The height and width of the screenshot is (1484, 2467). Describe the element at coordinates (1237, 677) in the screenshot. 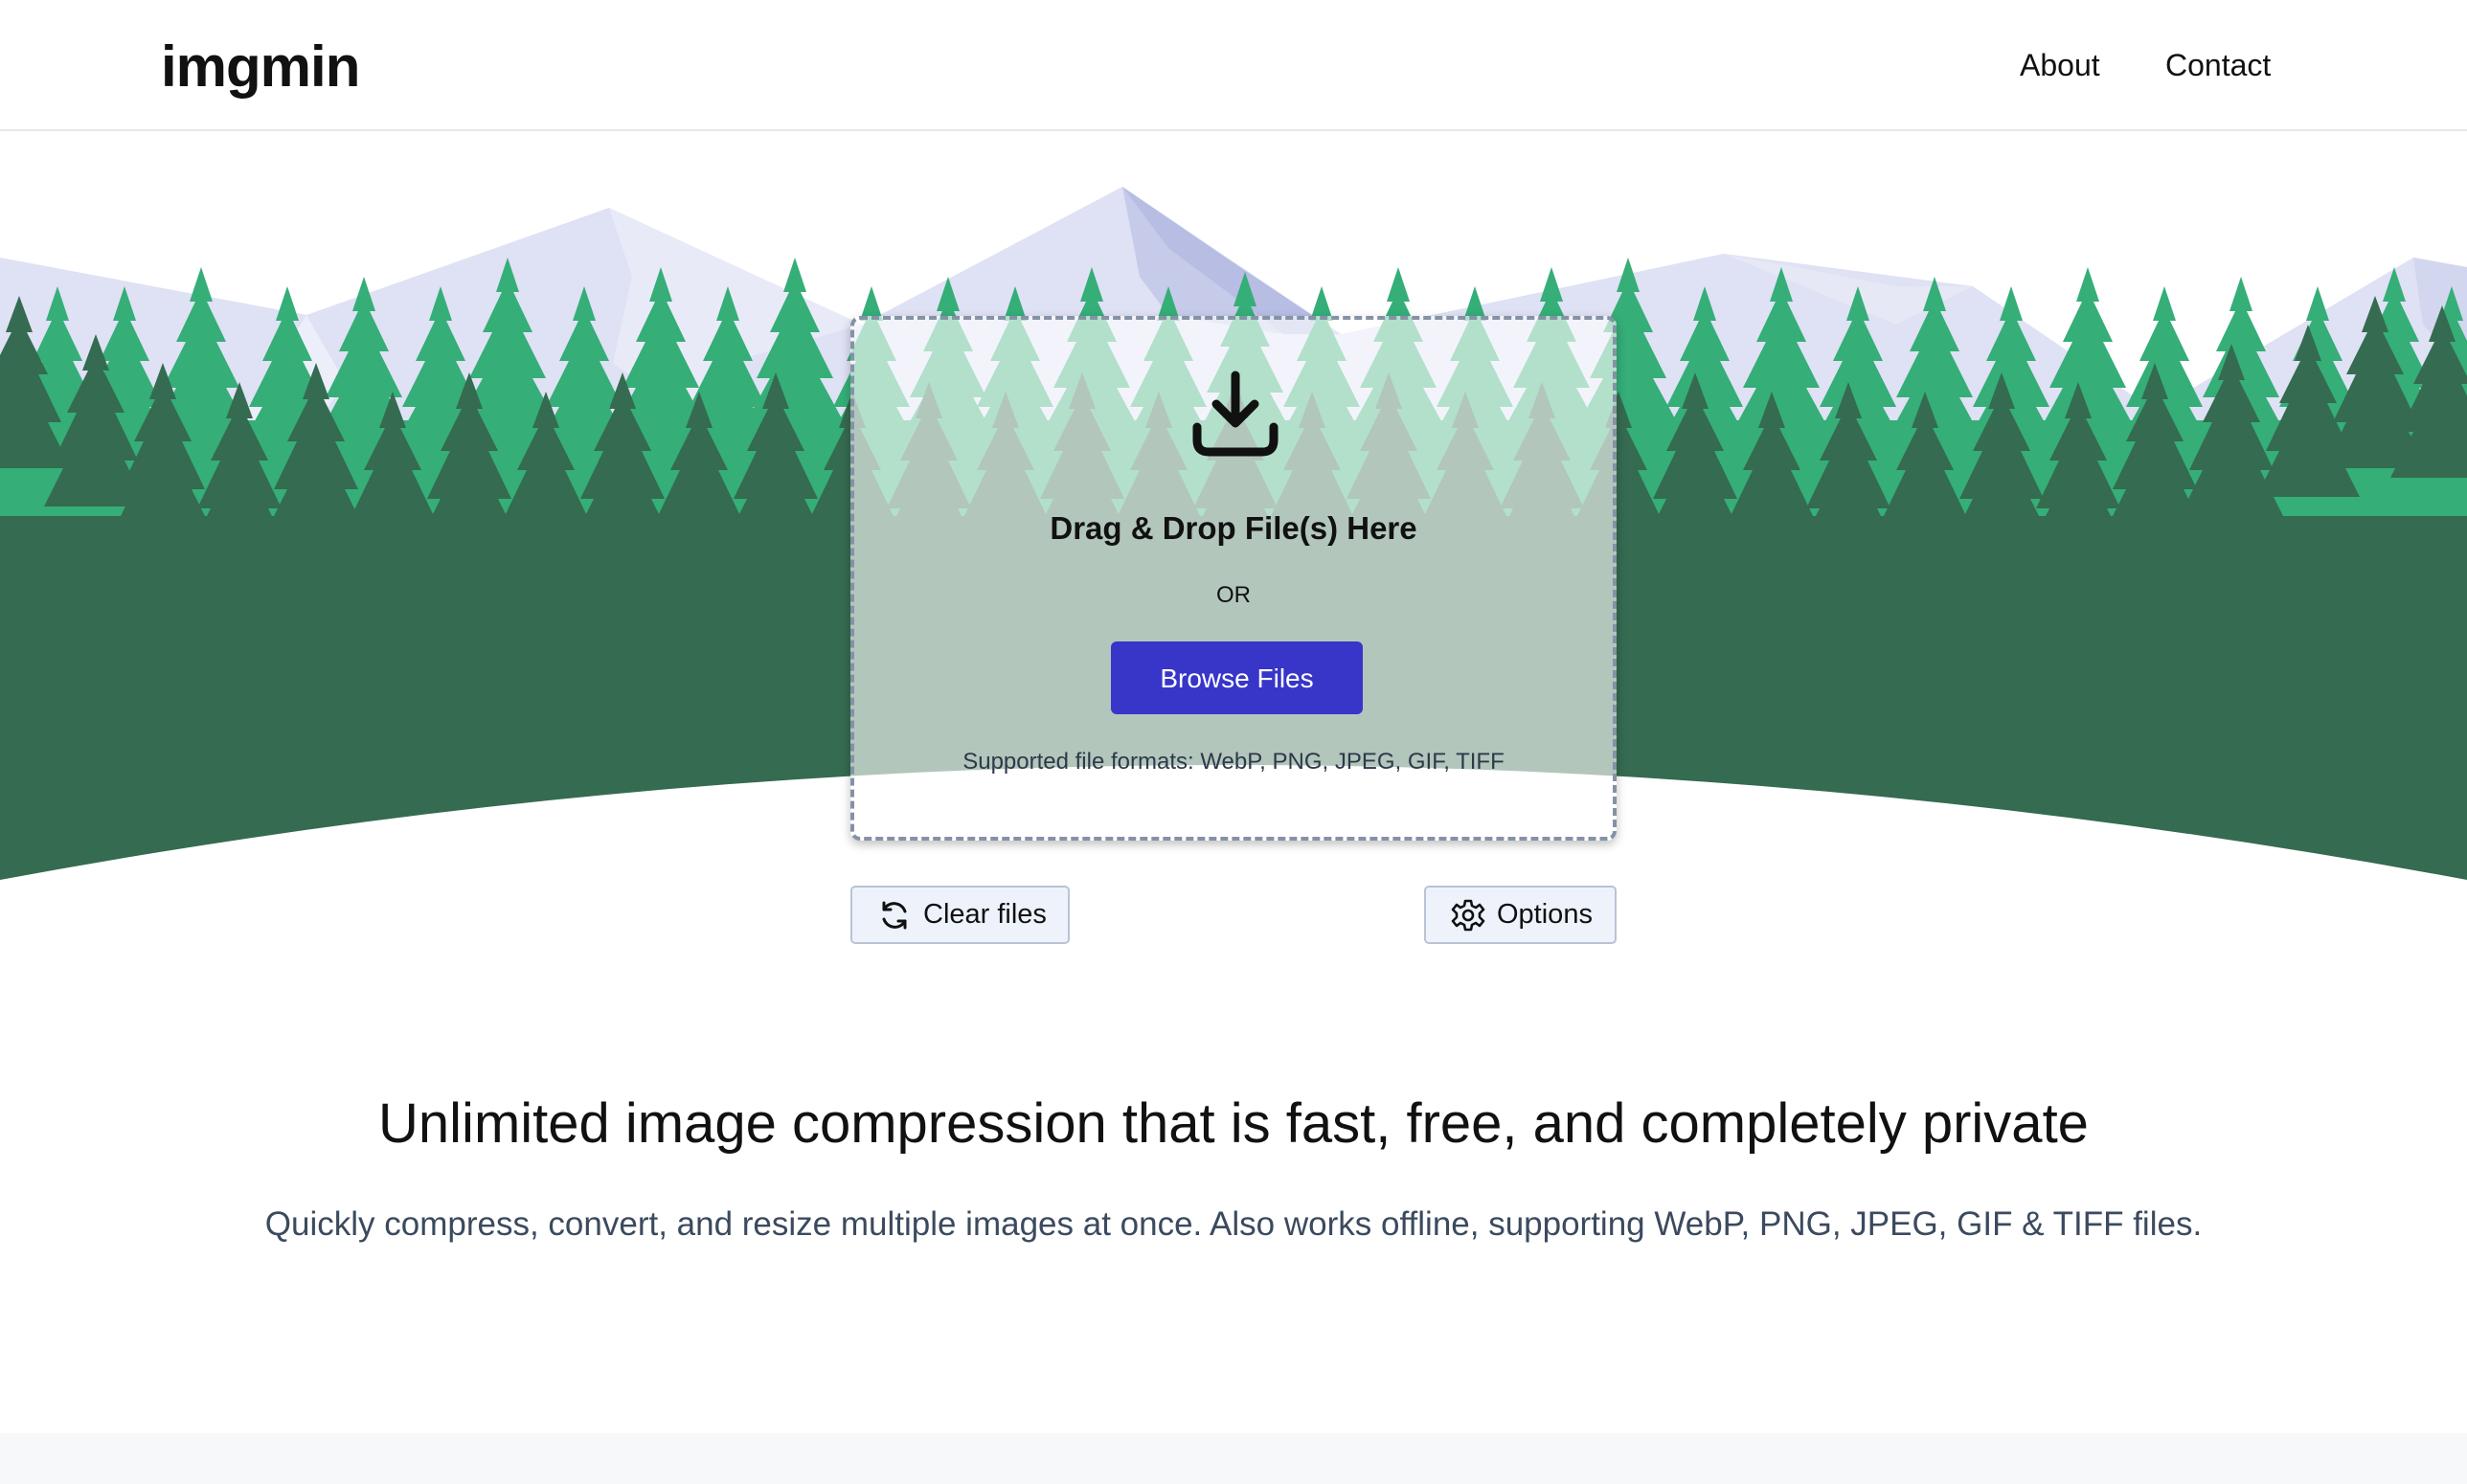

I see `browse-files-button: Browse Files` at that location.